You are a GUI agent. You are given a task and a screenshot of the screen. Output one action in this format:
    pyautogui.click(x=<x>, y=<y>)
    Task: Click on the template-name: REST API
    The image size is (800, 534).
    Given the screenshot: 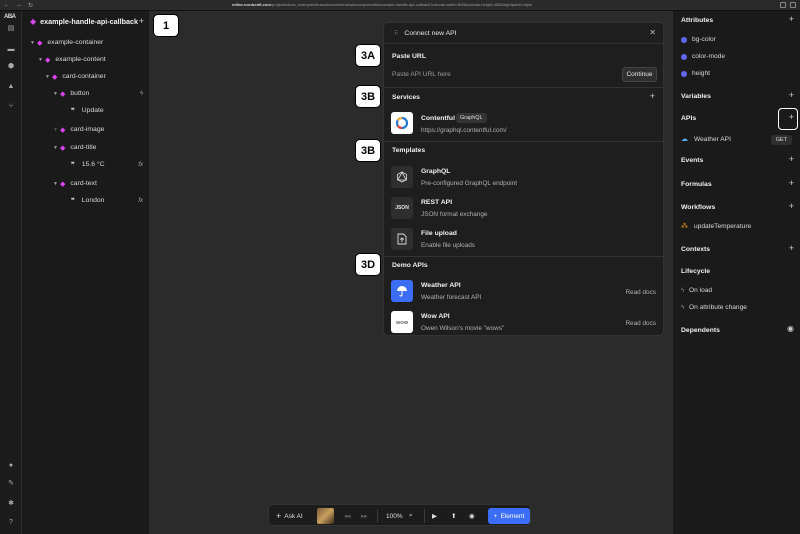 What is the action you would take?
    pyautogui.click(x=436, y=202)
    